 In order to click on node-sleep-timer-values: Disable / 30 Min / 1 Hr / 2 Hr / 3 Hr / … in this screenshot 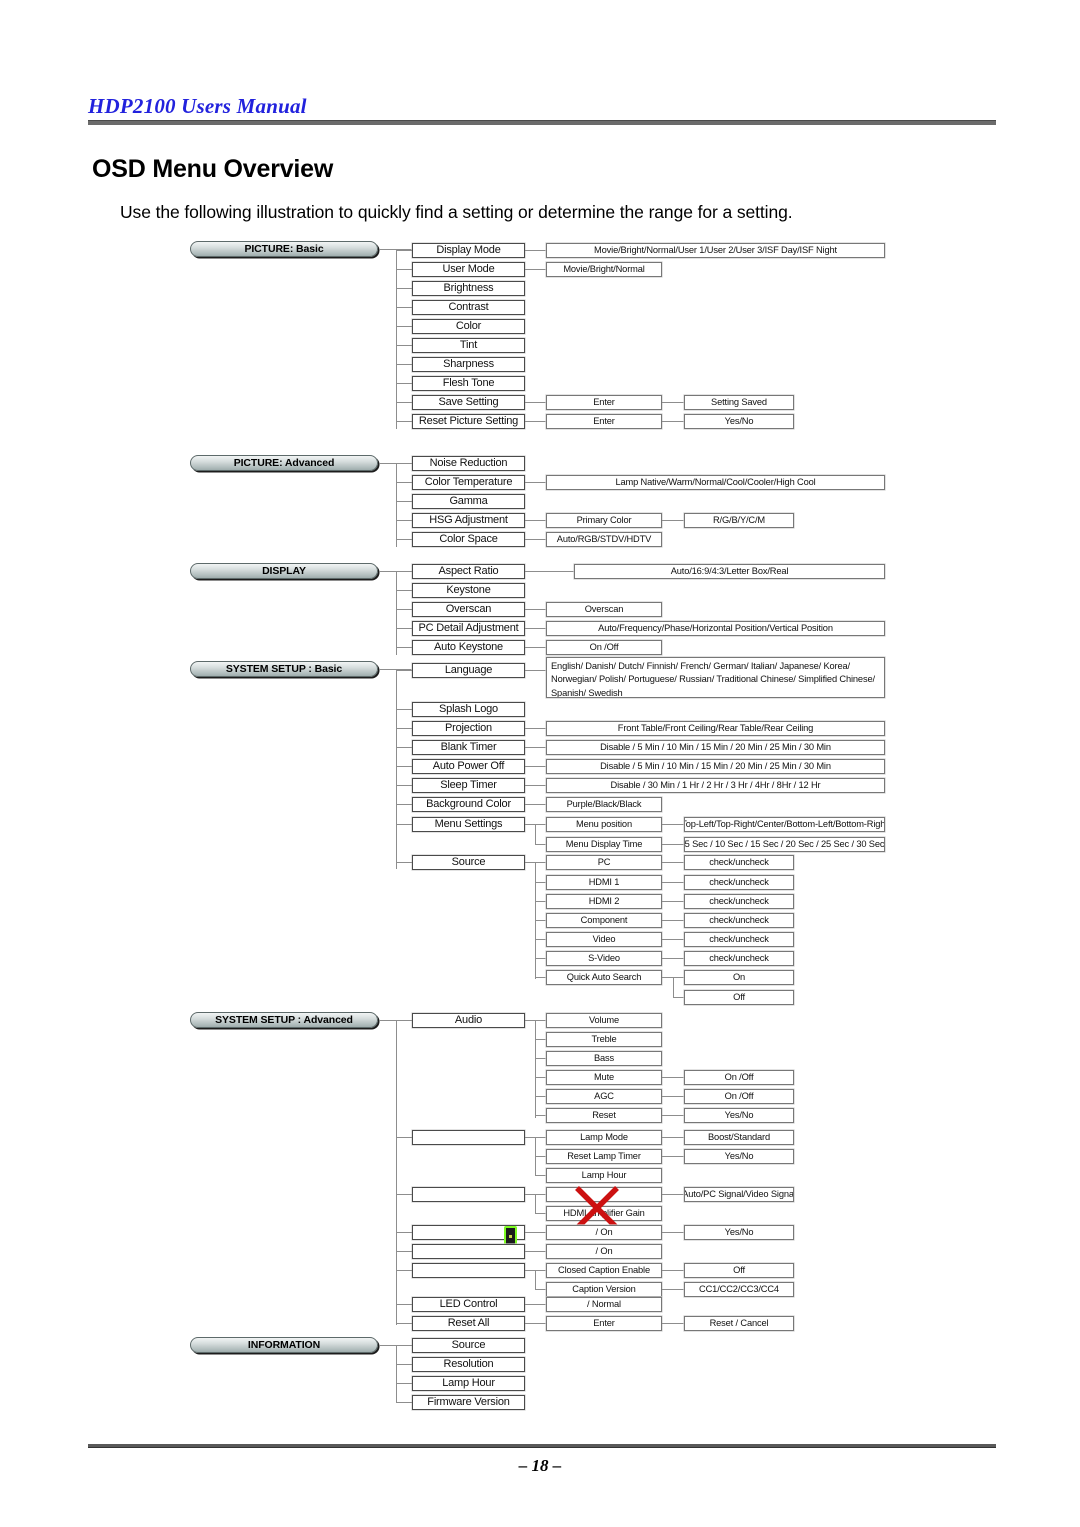, I will do `click(715, 785)`.